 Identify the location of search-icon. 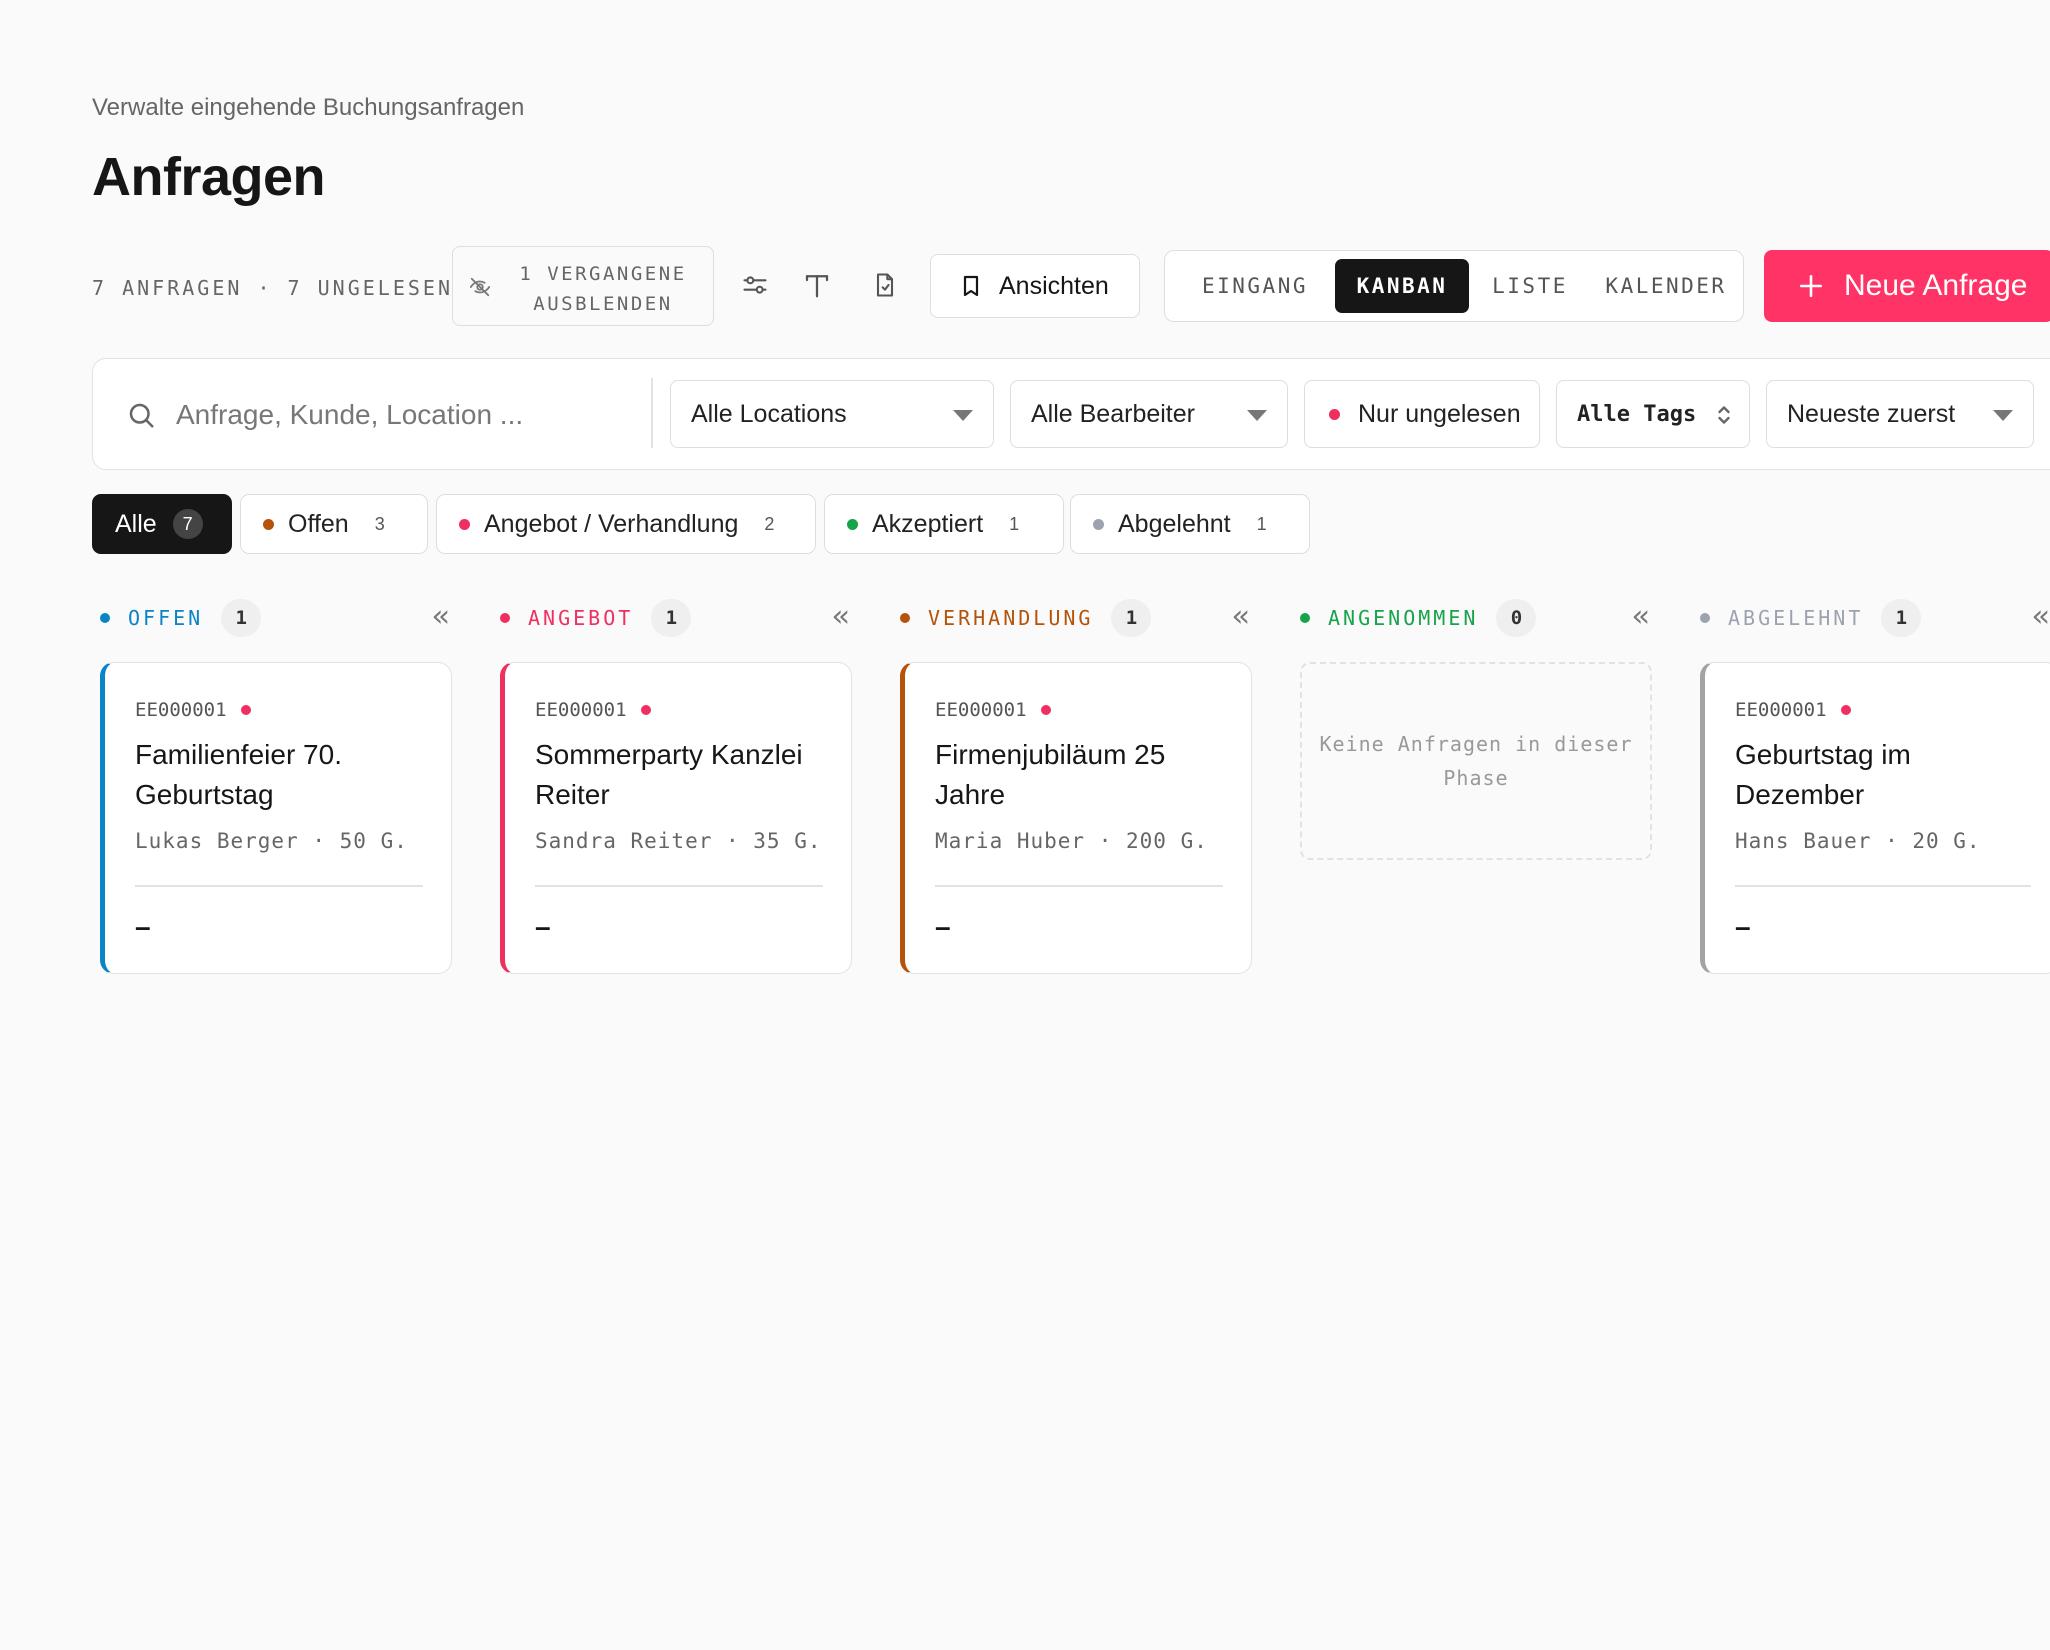
(141, 415).